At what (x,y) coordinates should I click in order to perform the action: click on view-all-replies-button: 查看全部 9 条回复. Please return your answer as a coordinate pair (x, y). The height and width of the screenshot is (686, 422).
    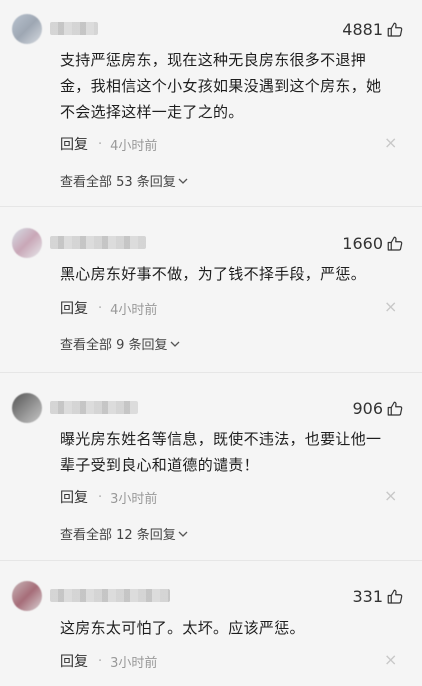
    Looking at the image, I should click on (120, 343).